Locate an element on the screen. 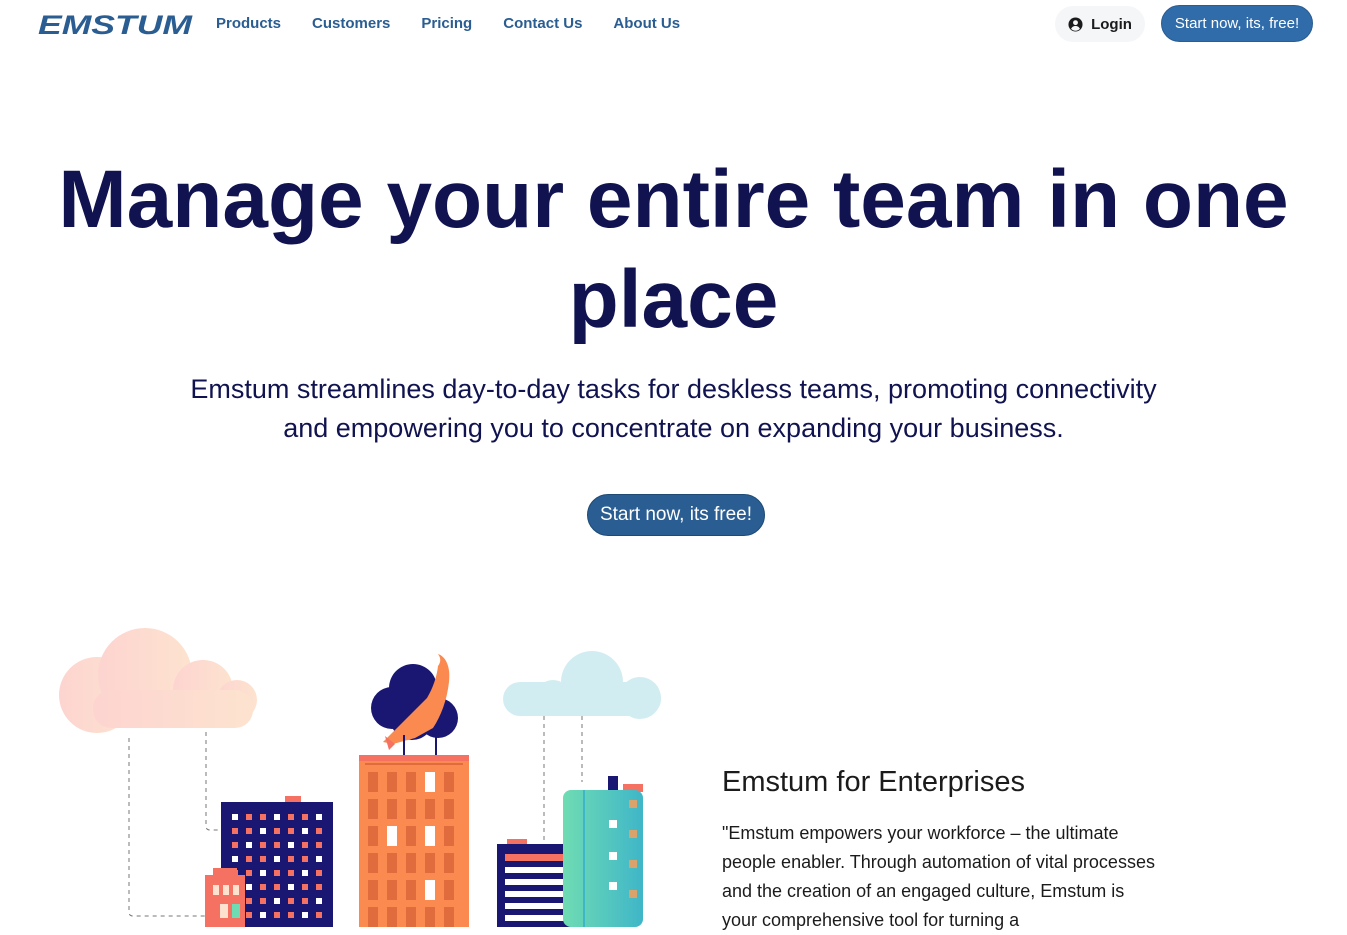 Image resolution: width=1347 pixels, height=935 pixels. nav-link-products: Products is located at coordinates (248, 23).